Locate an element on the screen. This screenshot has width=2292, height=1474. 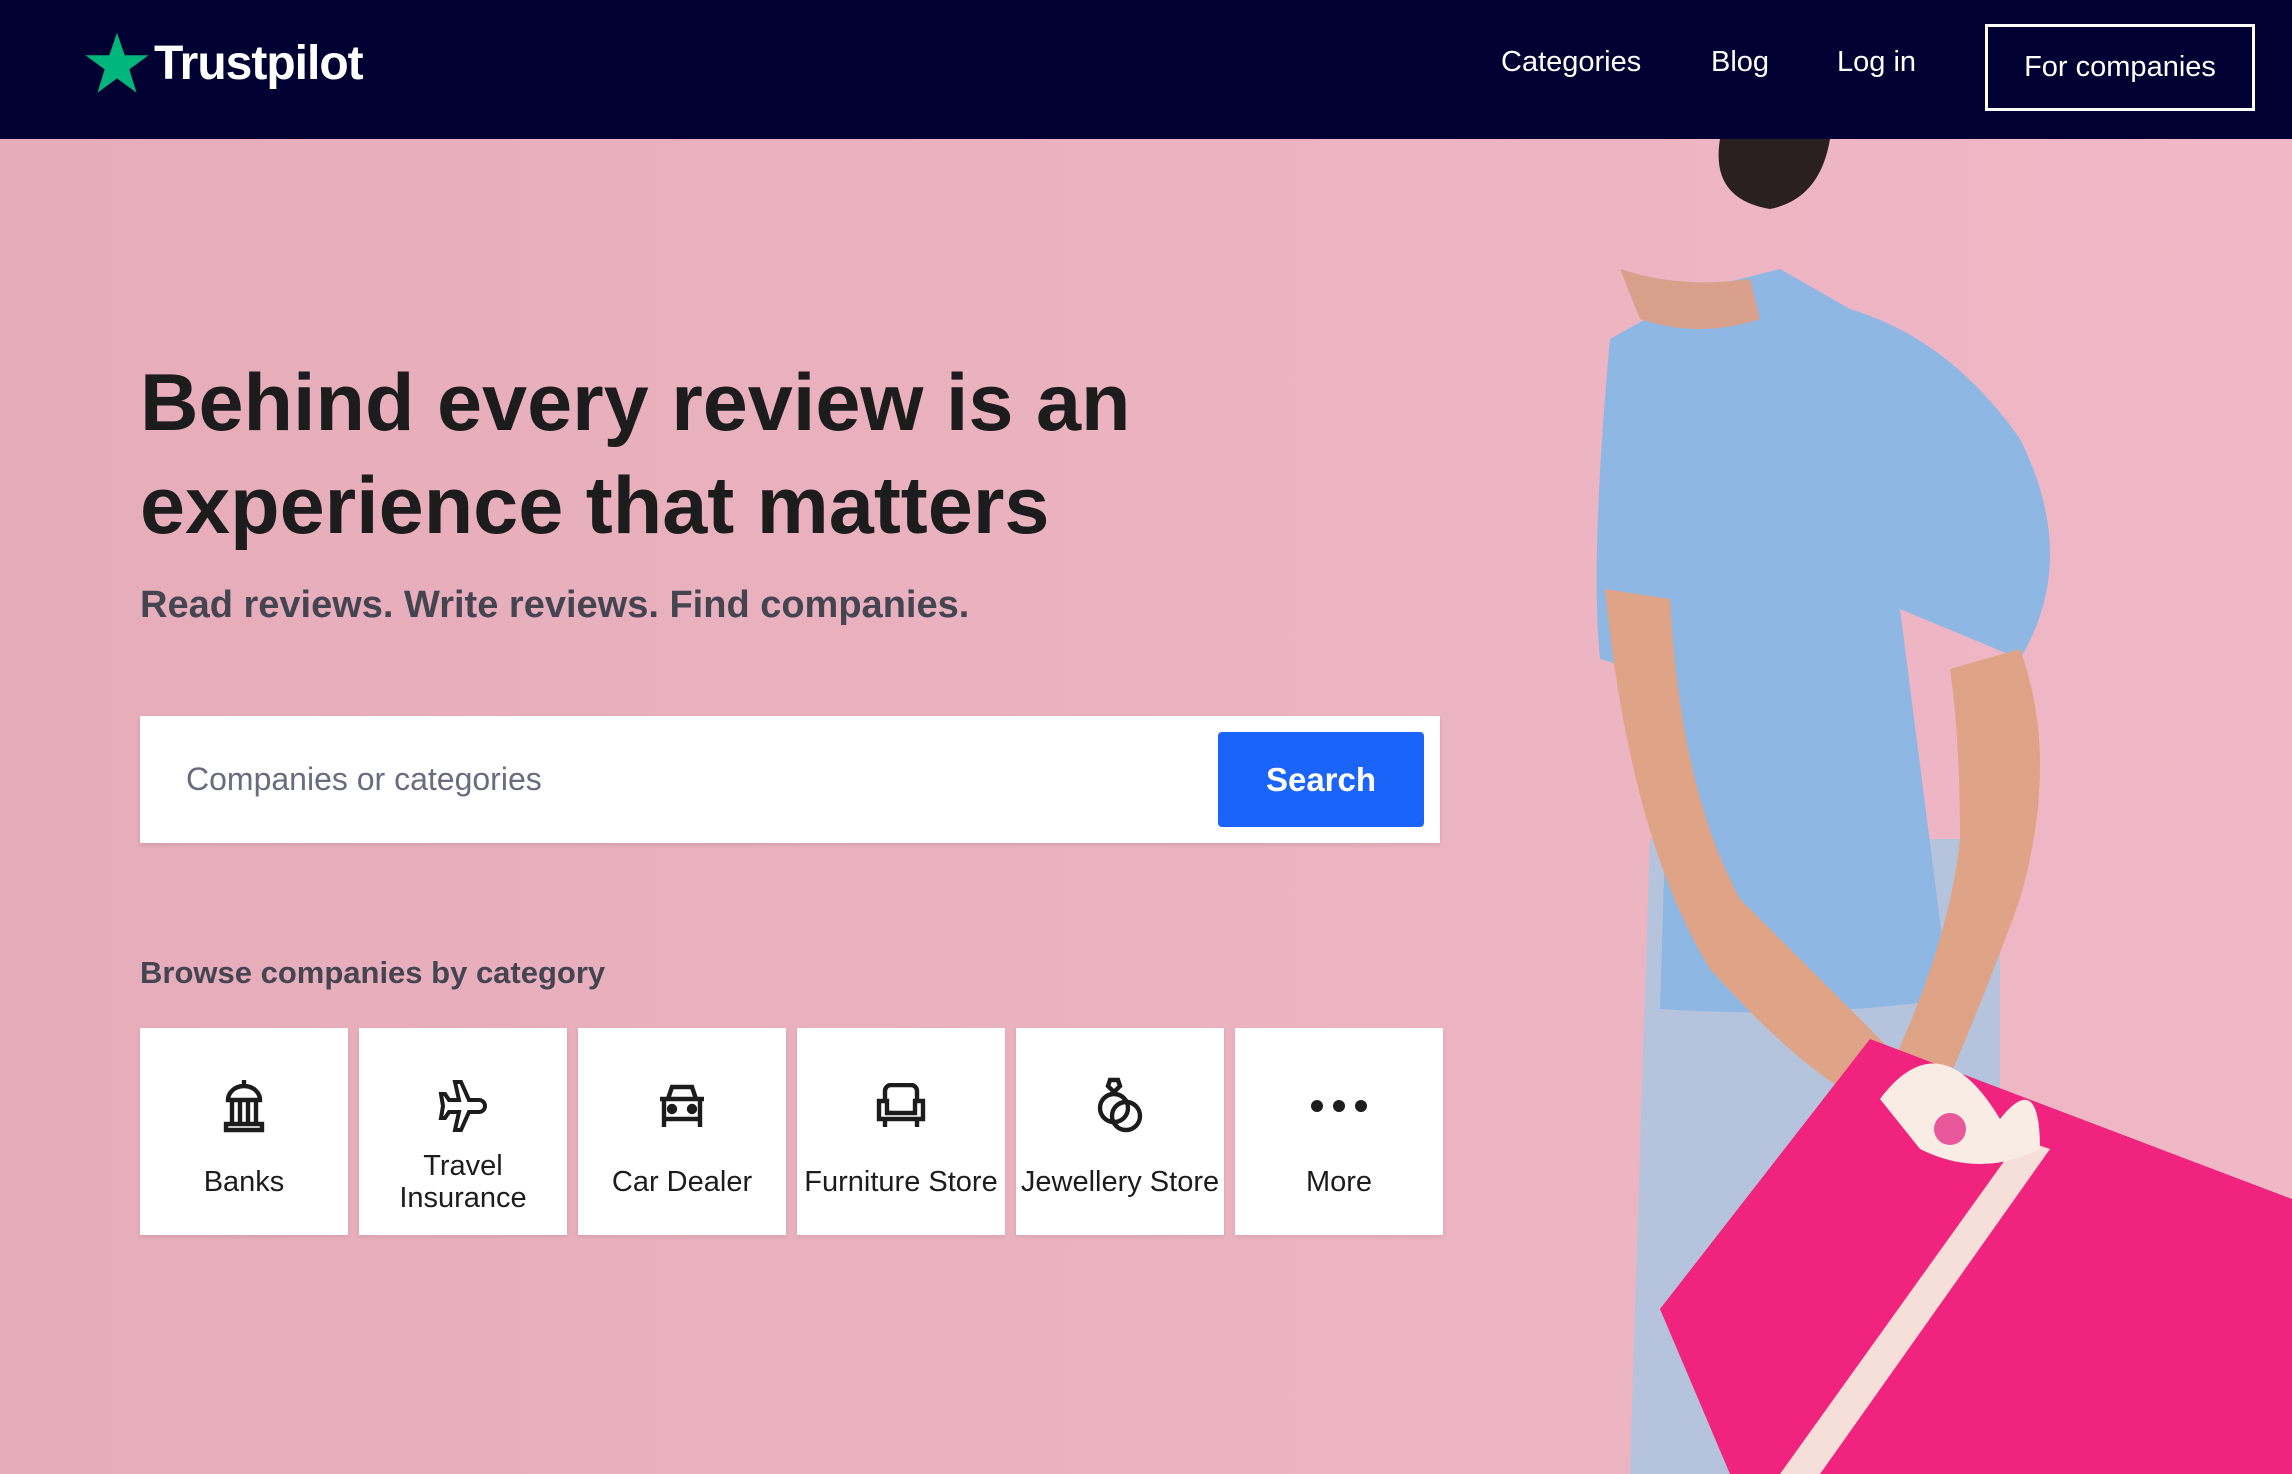
category-label: Jewellery Store is located at coordinates (1120, 1182).